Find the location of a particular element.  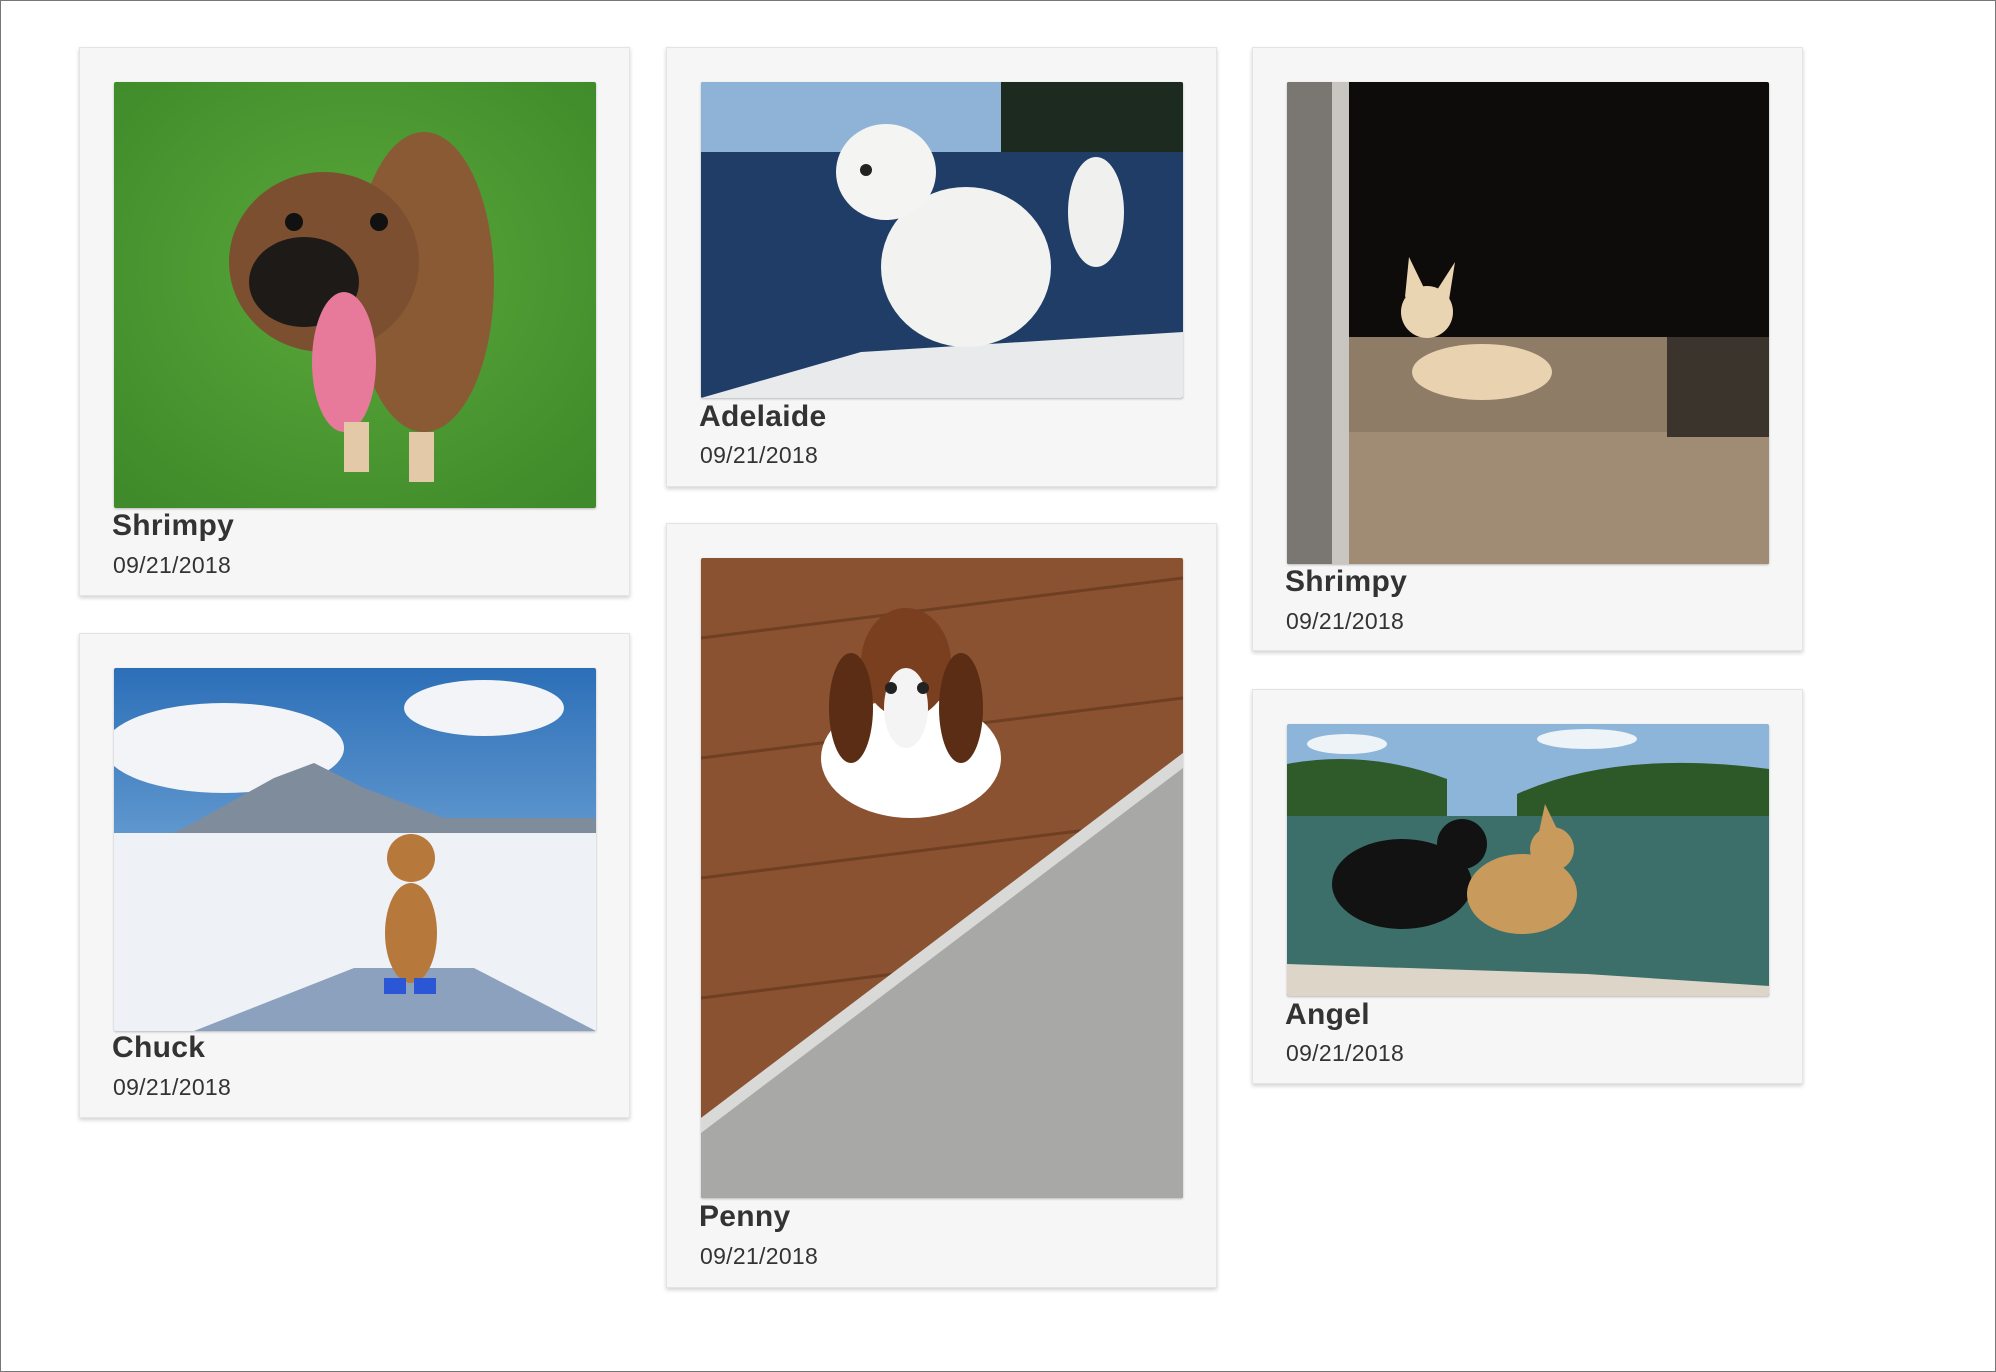

boxer-dog-photo is located at coordinates (355, 295).